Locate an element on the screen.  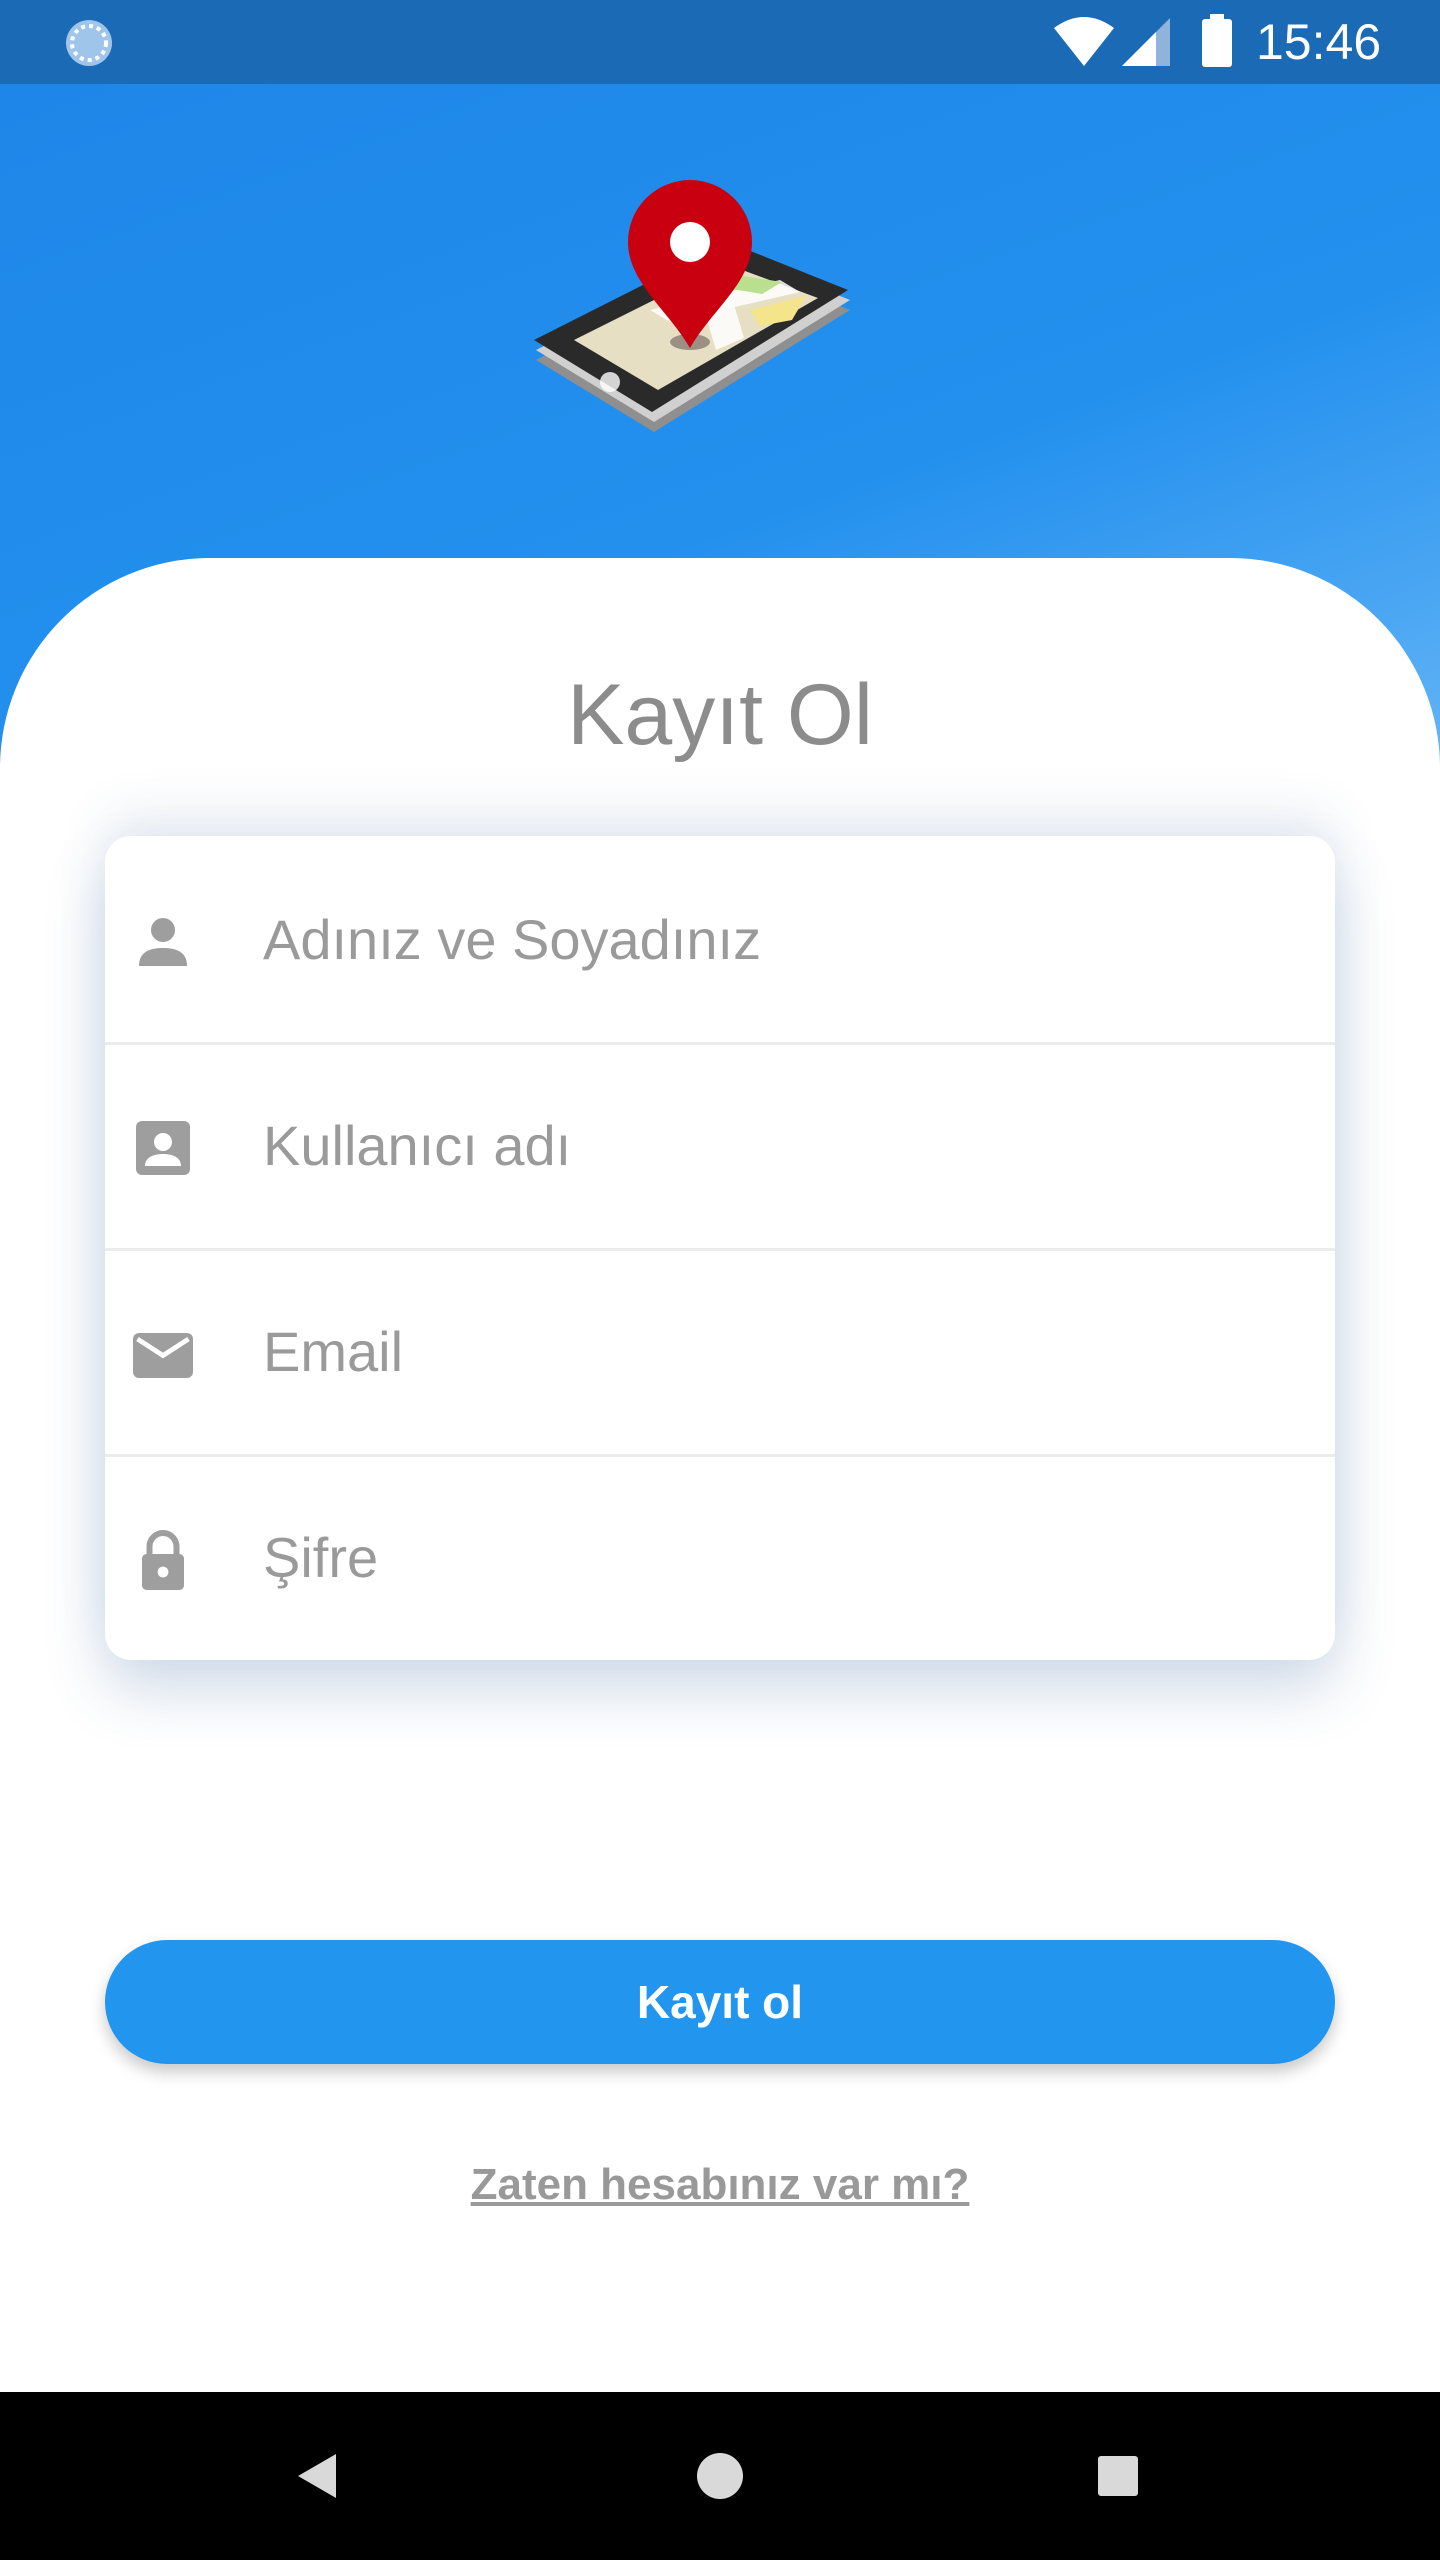
sync-spinner-icon is located at coordinates (89, 43).